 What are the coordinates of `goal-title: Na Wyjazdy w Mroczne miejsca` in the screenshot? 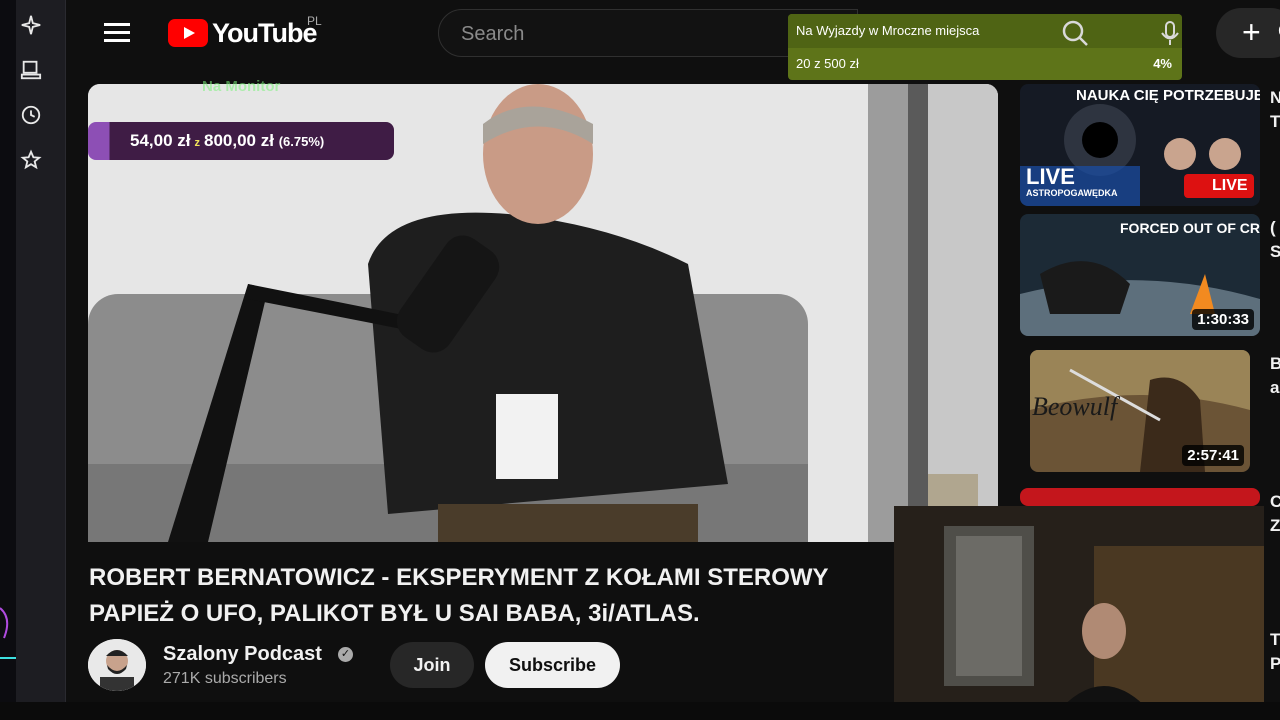 It's located at (888, 30).